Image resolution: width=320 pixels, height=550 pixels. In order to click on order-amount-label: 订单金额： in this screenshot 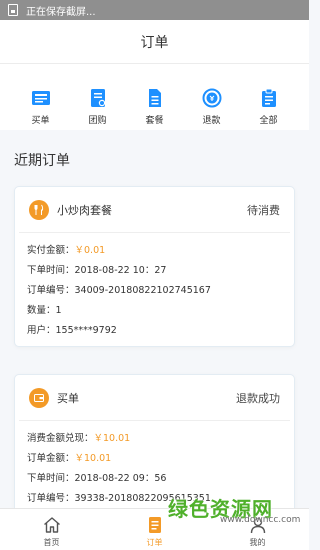, I will do `click(51, 458)`.